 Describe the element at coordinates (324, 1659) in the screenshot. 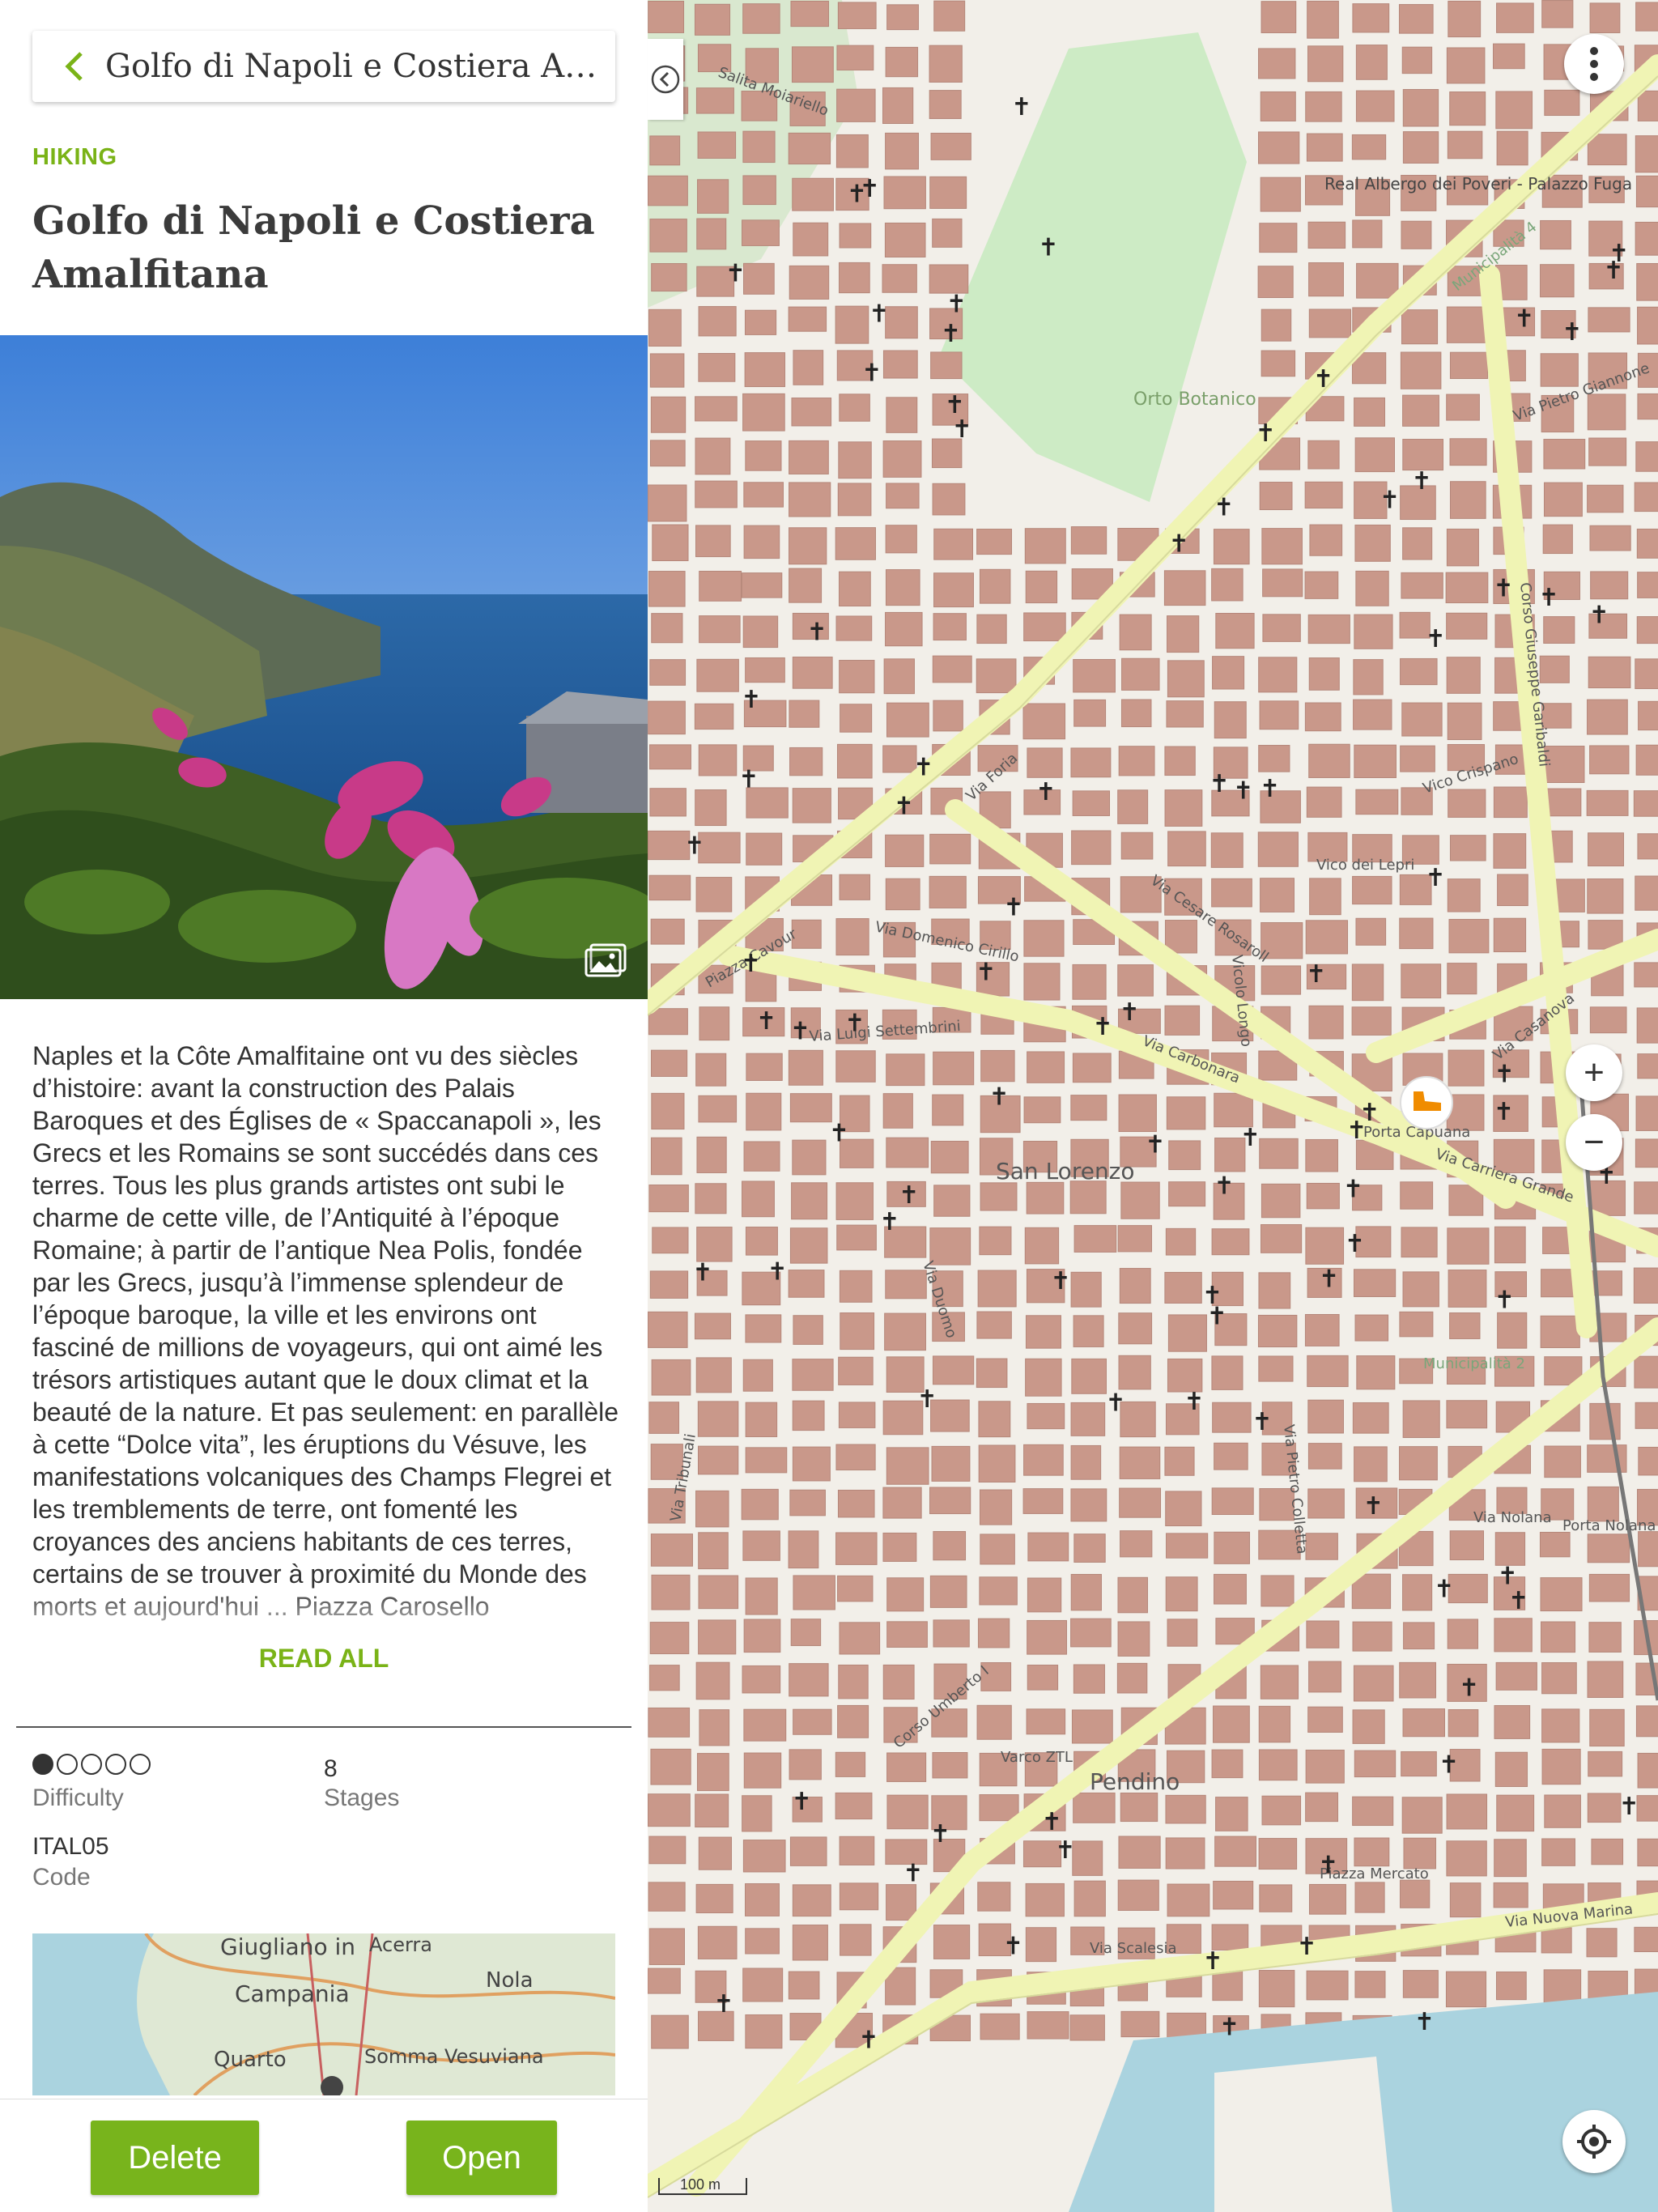

I see `read-all-link: READ ALL` at that location.